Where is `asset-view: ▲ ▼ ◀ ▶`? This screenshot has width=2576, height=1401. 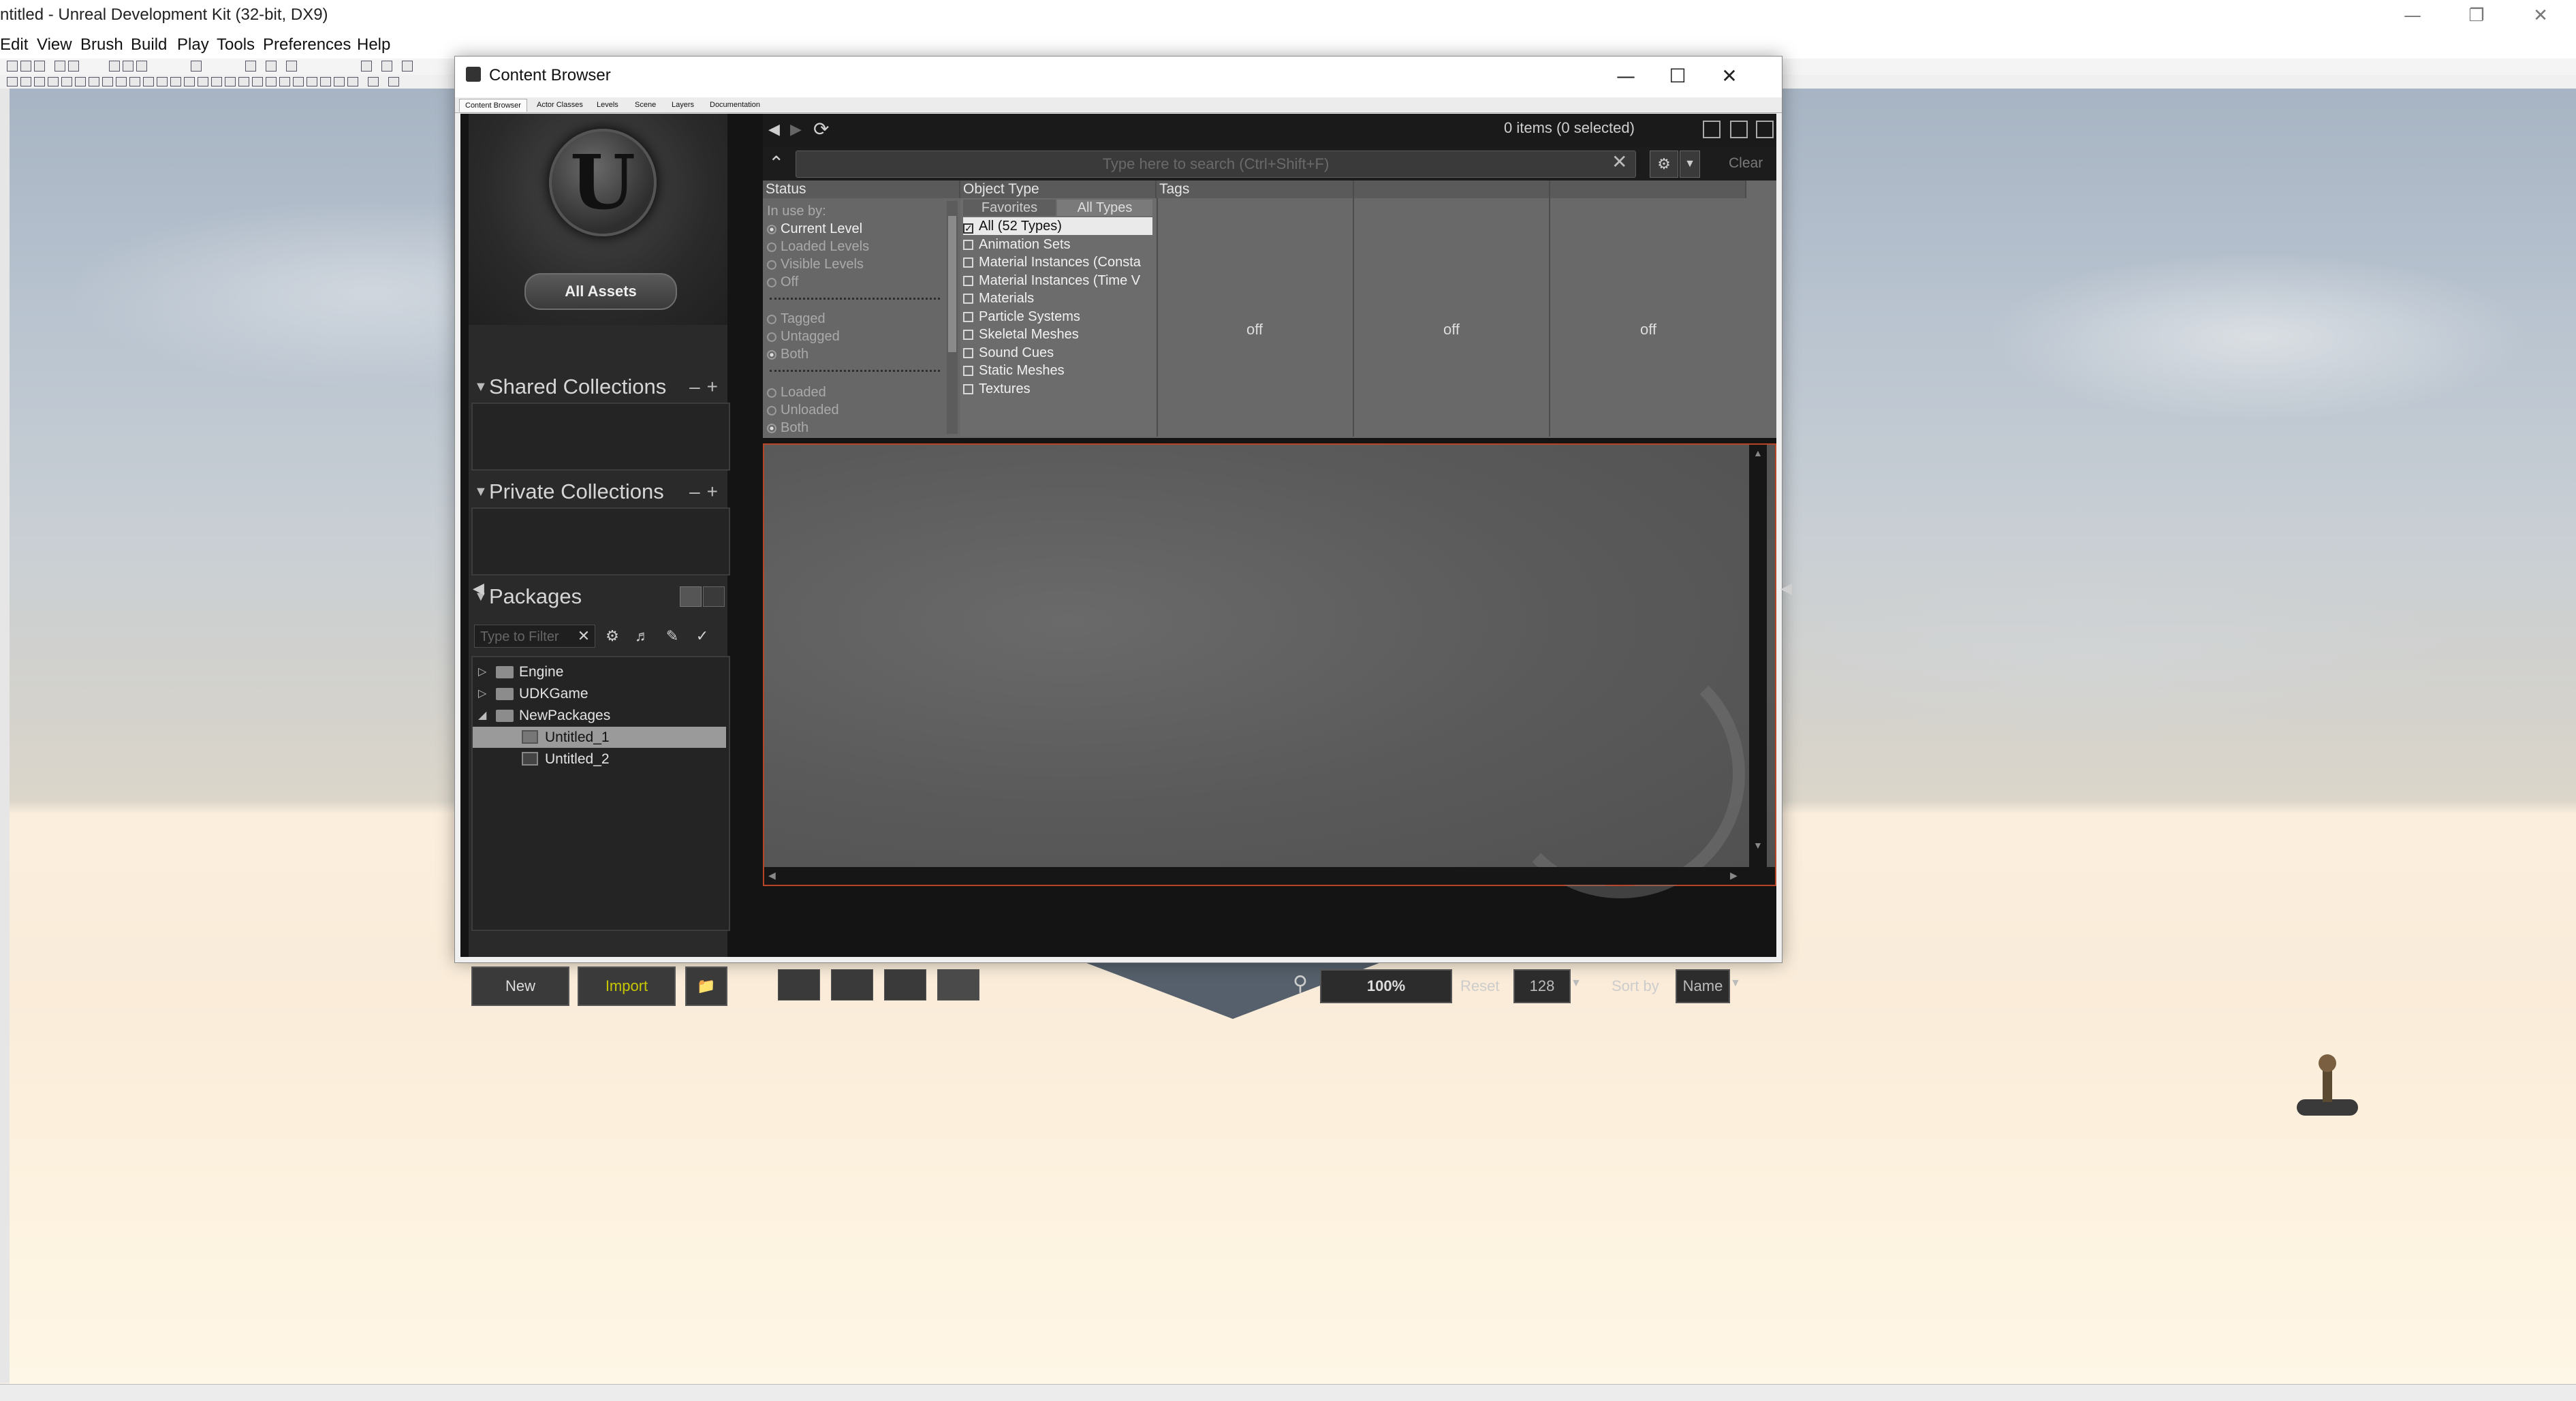
asset-view: ▲ ▼ ◀ ▶ is located at coordinates (1269, 670).